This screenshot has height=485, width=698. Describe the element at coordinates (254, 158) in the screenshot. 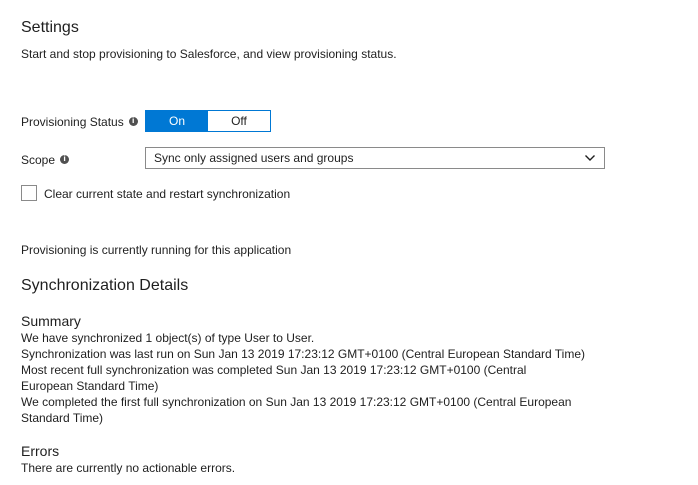

I see `scope-dropdown-value: Sync only assigned users and groups` at that location.